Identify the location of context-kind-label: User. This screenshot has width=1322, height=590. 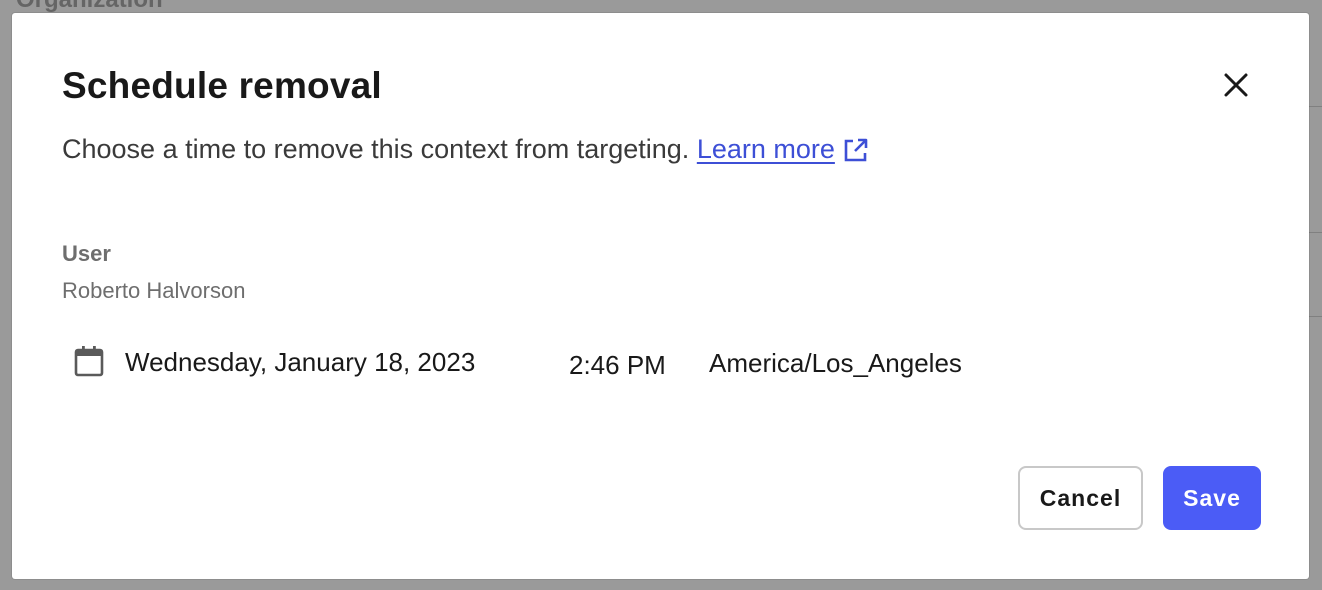
(86, 253).